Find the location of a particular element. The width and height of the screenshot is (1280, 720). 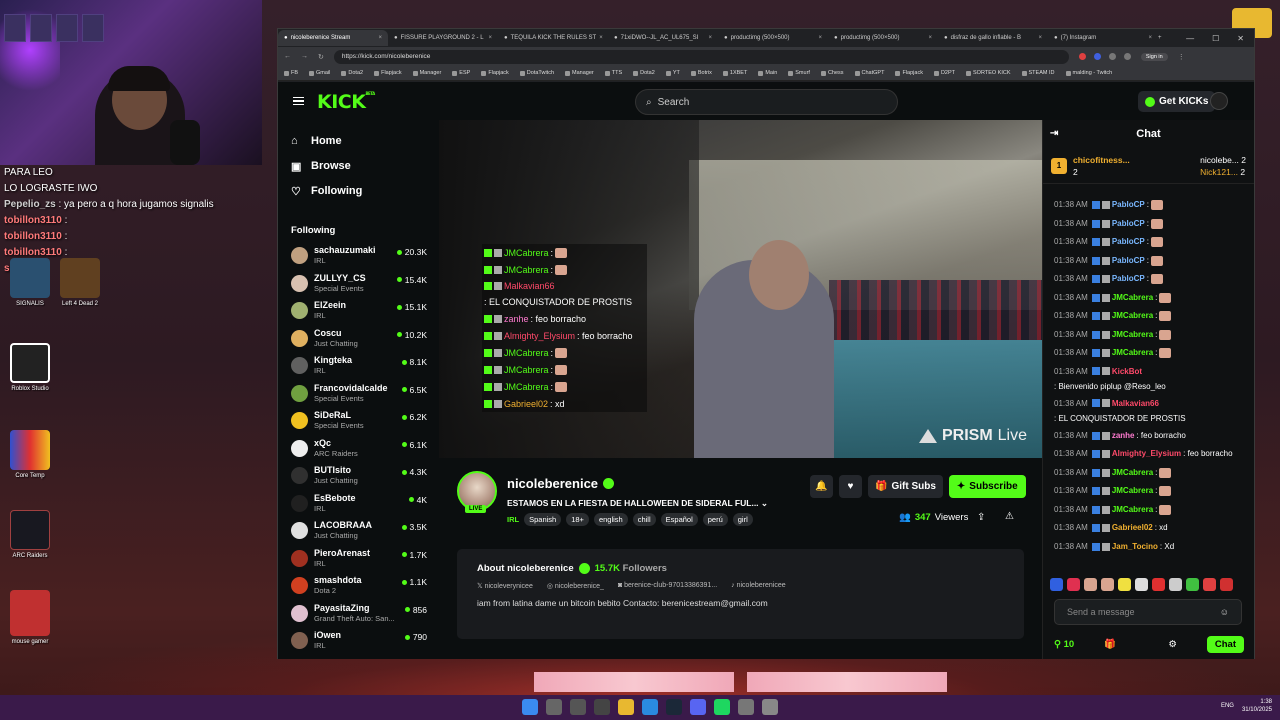

forward-icon: → is located at coordinates (304, 56).